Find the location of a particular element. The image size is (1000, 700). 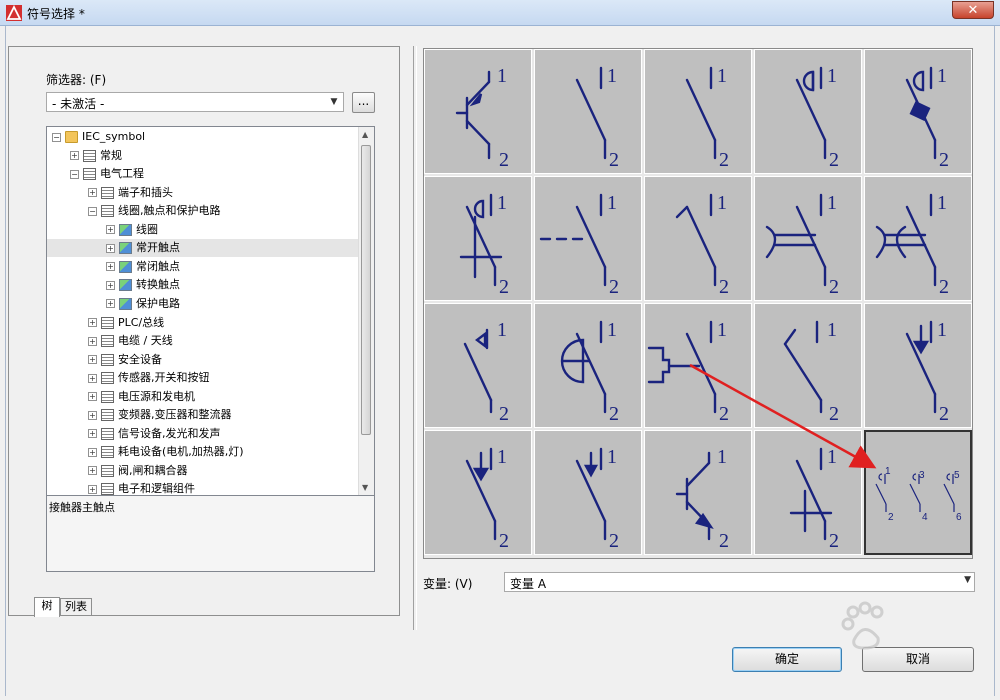

tree-item: + 电子和逻辑组件 is located at coordinates (202, 487).